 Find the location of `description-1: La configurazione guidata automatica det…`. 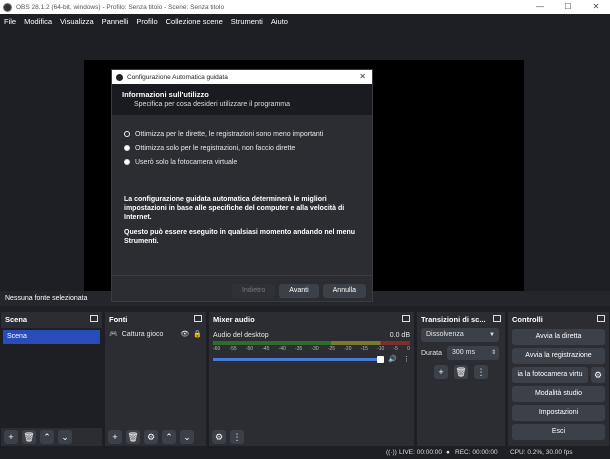

description-1: La configurazione guidata automatica det… is located at coordinates (234, 208).